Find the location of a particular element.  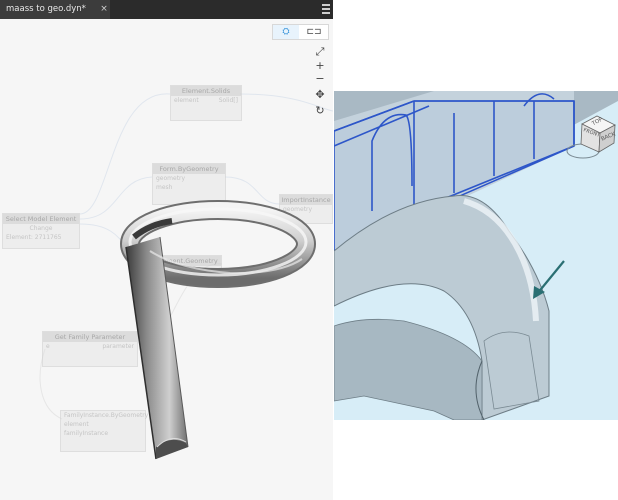

view-toggle: ⛭ ⊏⊐ is located at coordinates (300, 32).